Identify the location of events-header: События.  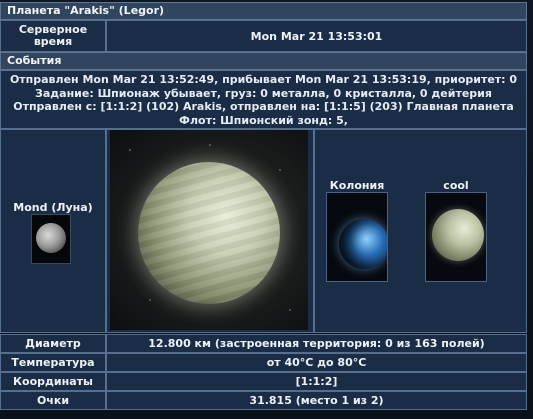
(263, 61).